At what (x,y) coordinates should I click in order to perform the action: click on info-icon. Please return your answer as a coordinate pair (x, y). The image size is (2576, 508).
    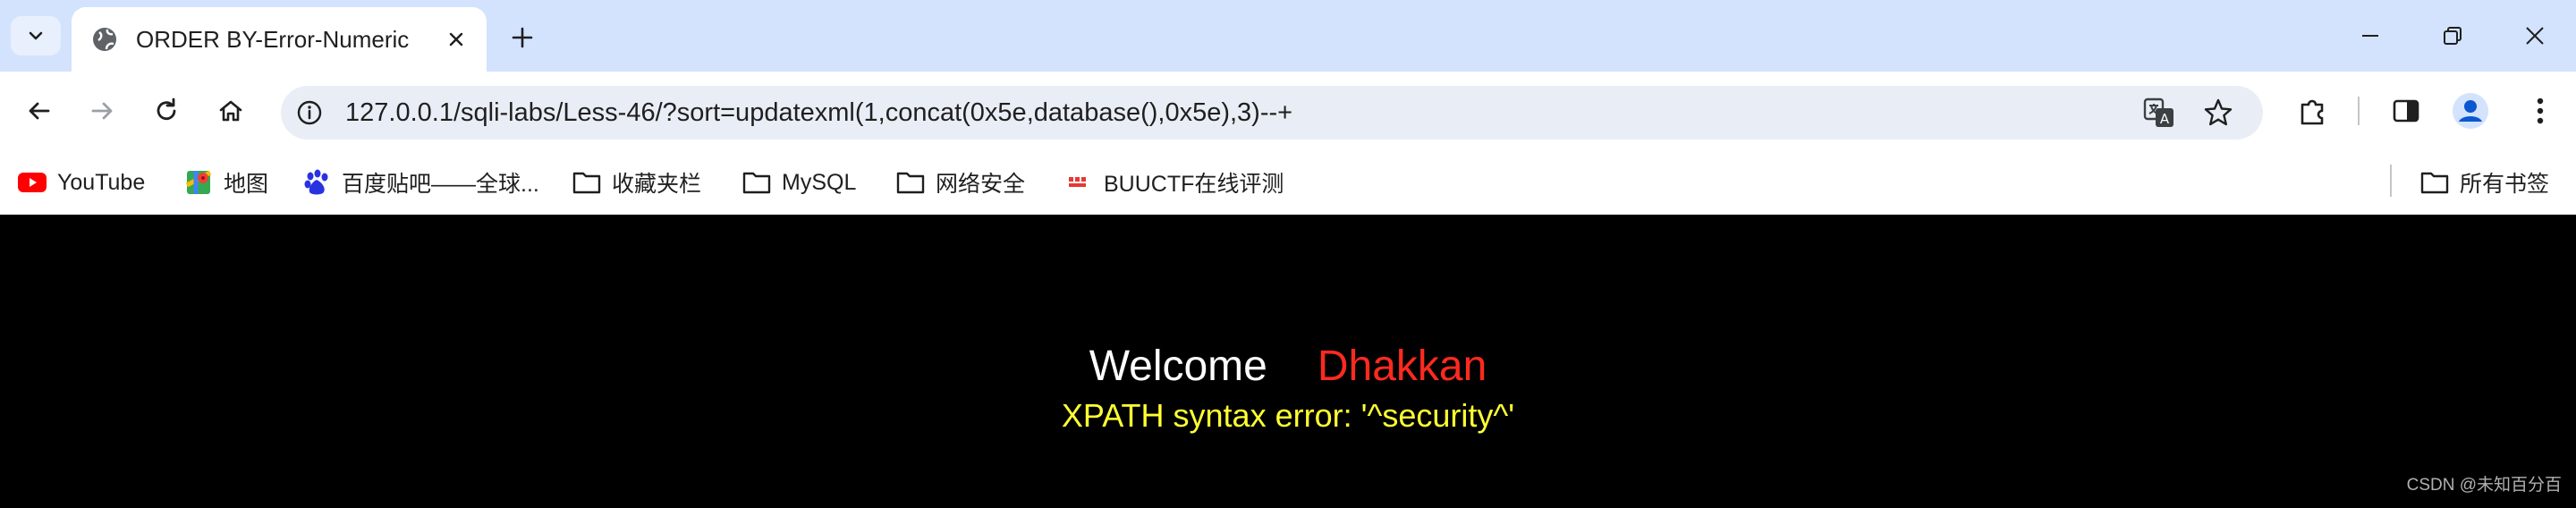
    Looking at the image, I should click on (309, 113).